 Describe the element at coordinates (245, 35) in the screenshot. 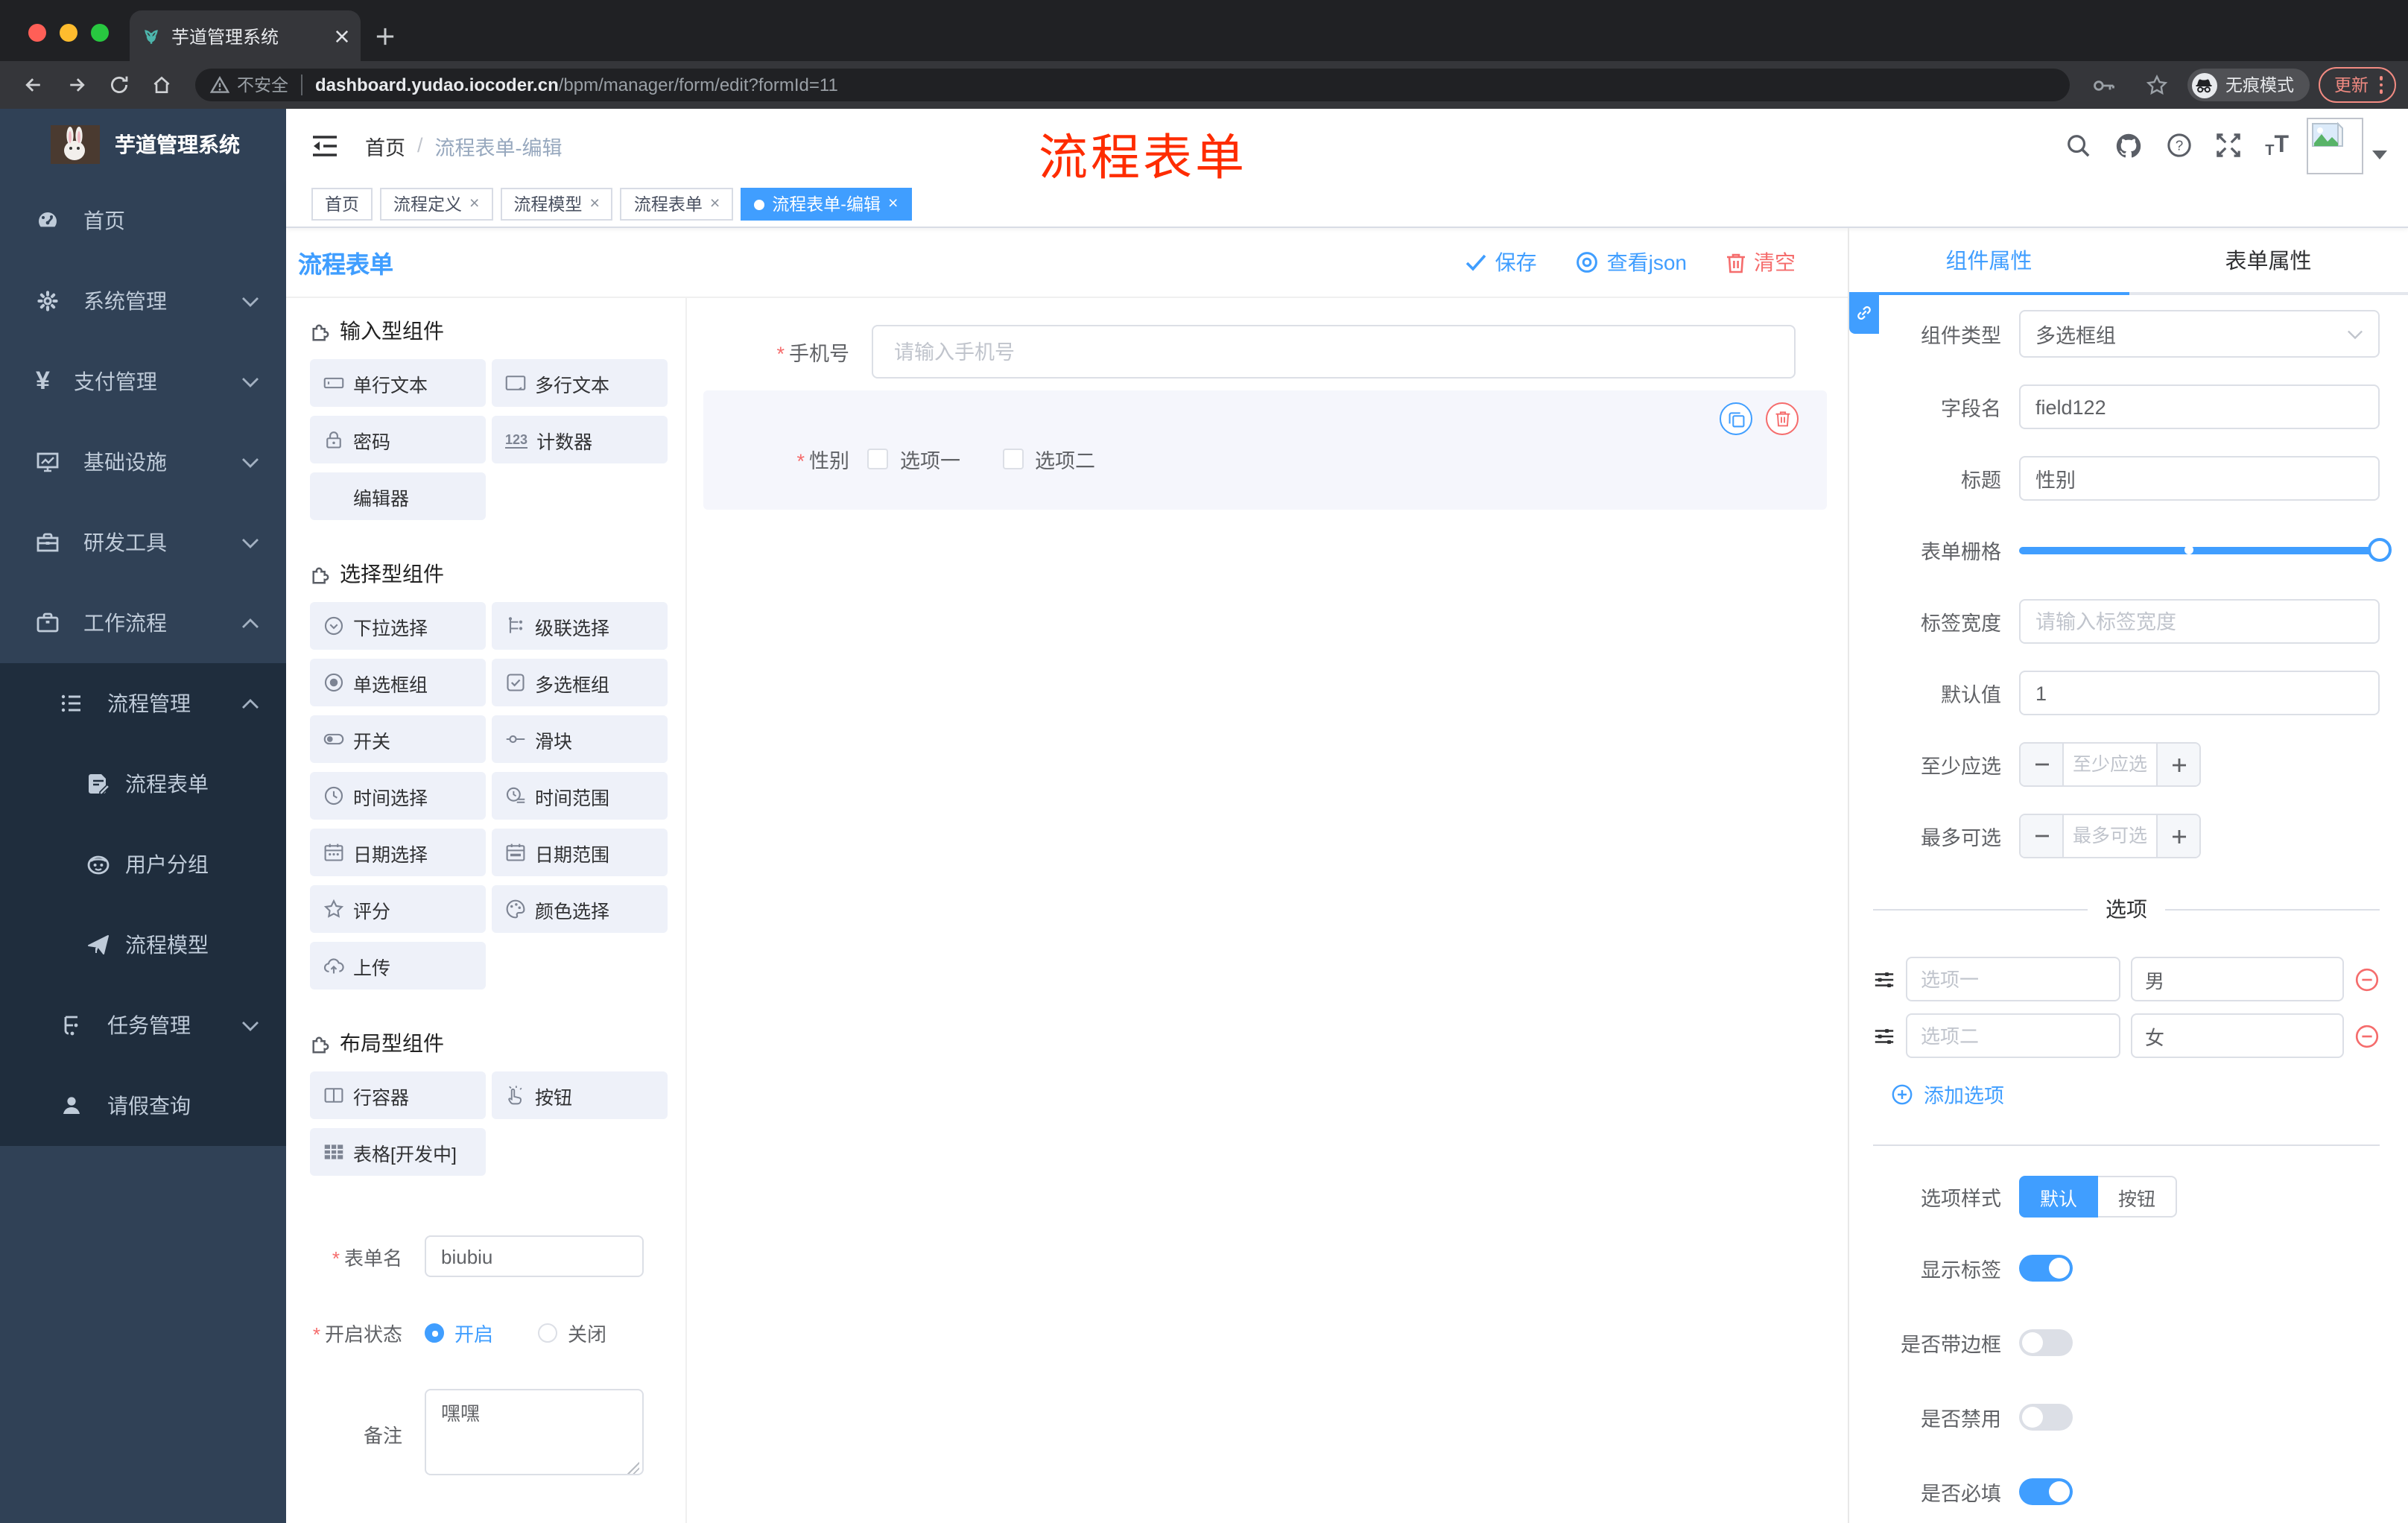

I see `browser-tab: 芋道管理系统` at that location.